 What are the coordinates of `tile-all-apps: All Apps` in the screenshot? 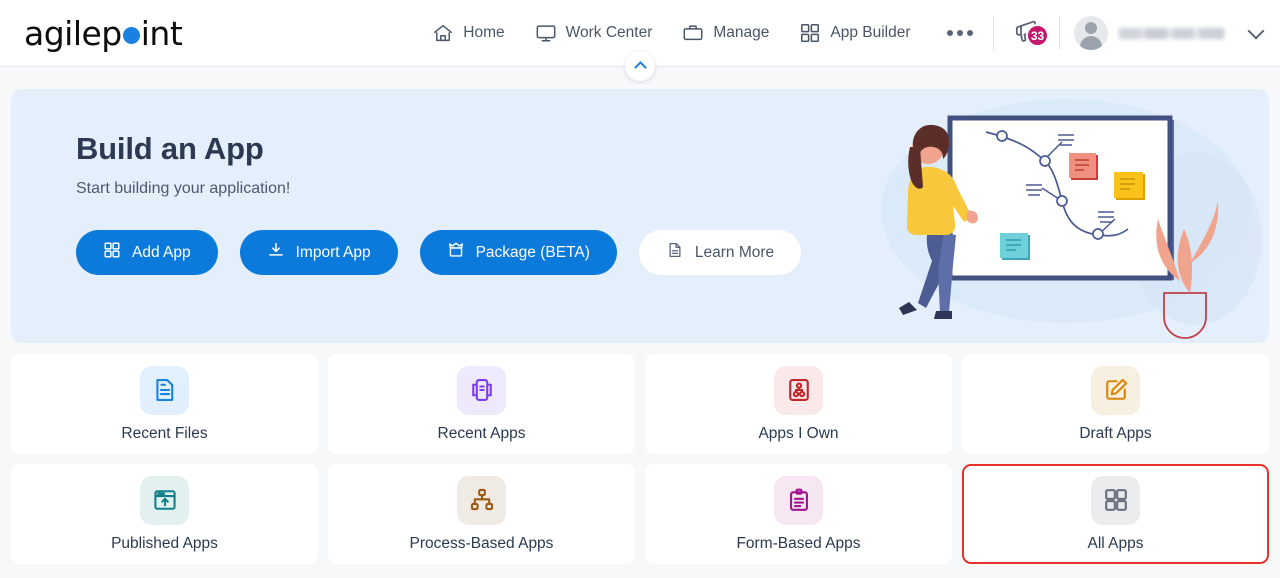 It's located at (1115, 514).